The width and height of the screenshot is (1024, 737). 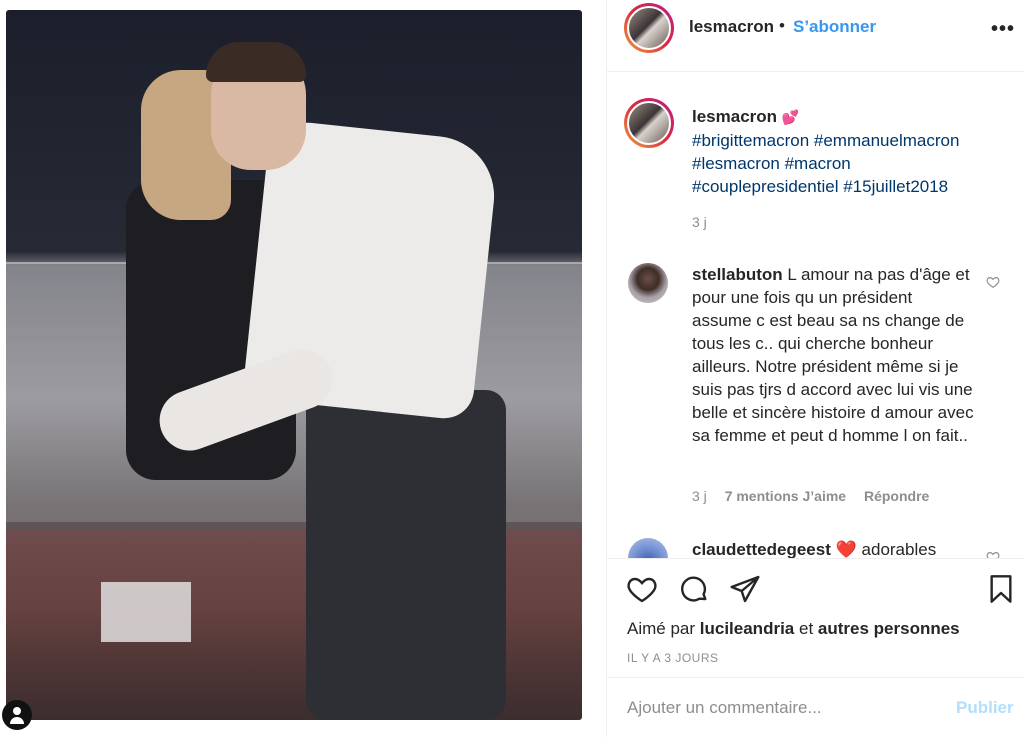 I want to click on add-comment-bar: Publier, so click(x=815, y=707).